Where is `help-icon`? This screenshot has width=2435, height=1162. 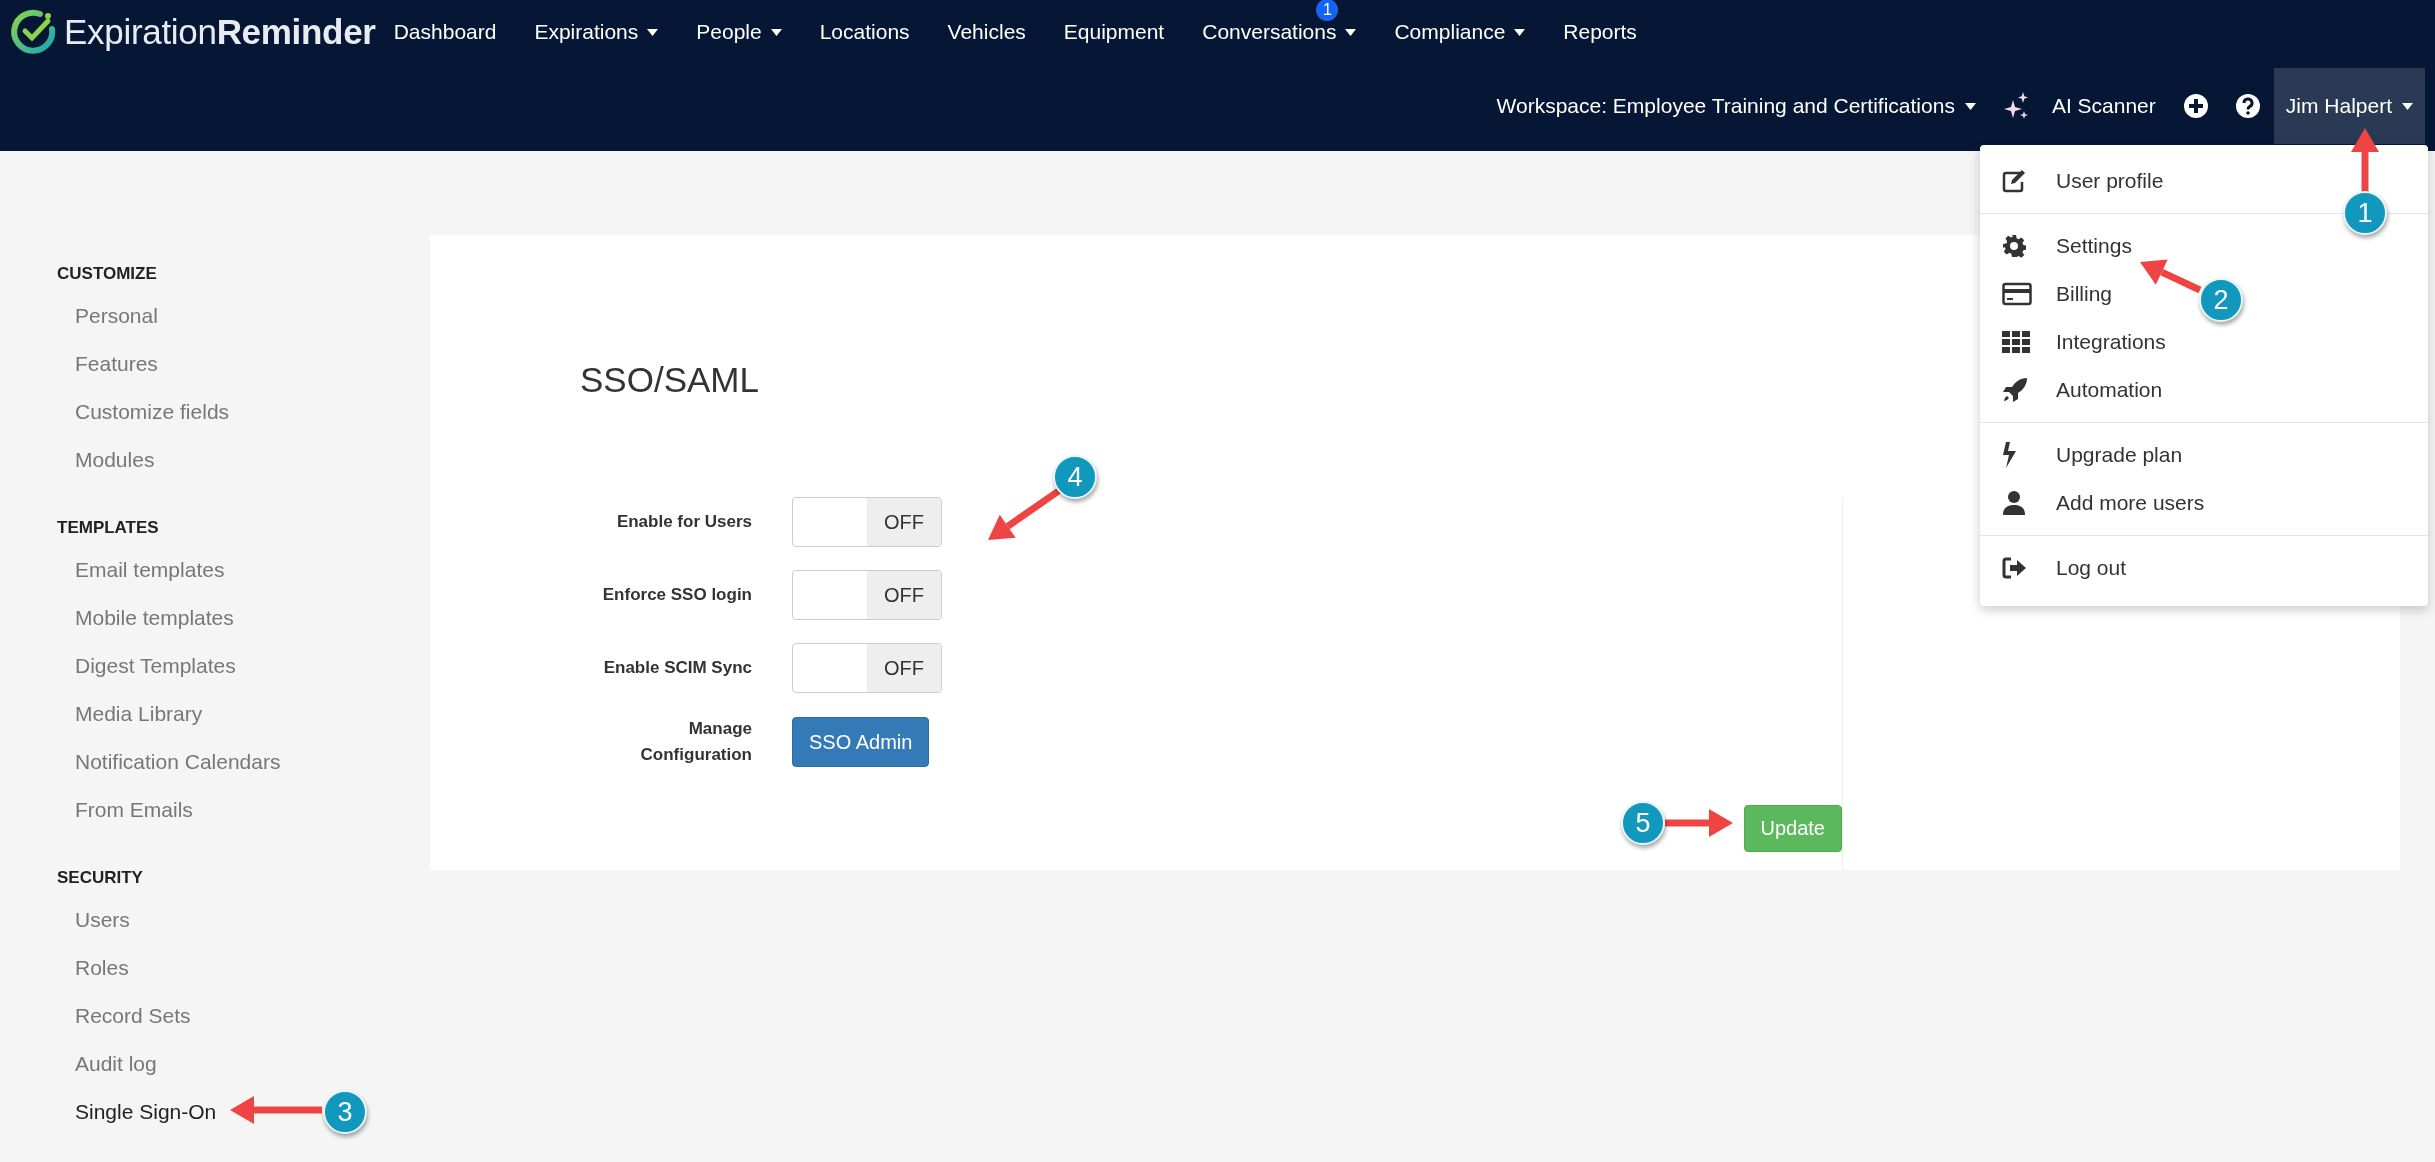 help-icon is located at coordinates (2247, 106).